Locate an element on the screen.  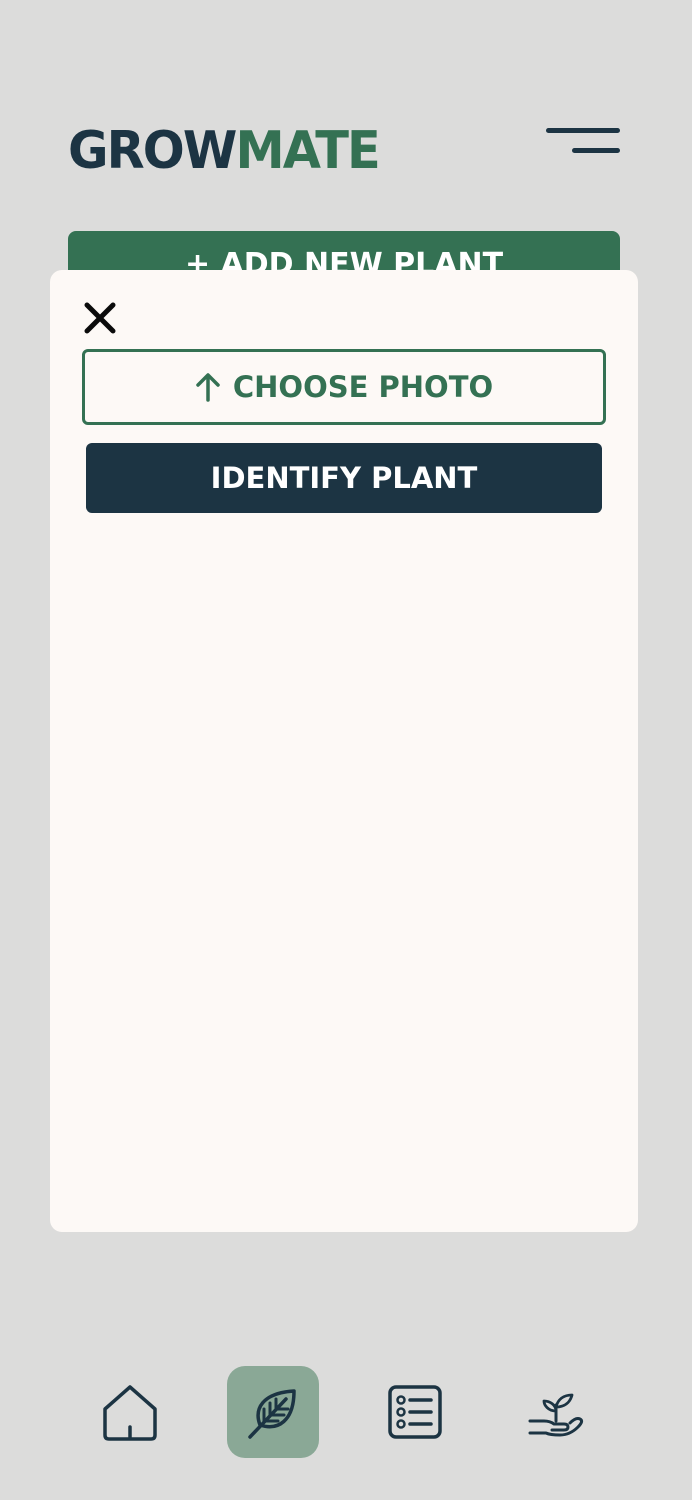
app-logo: GROWMATE is located at coordinates (224, 151).